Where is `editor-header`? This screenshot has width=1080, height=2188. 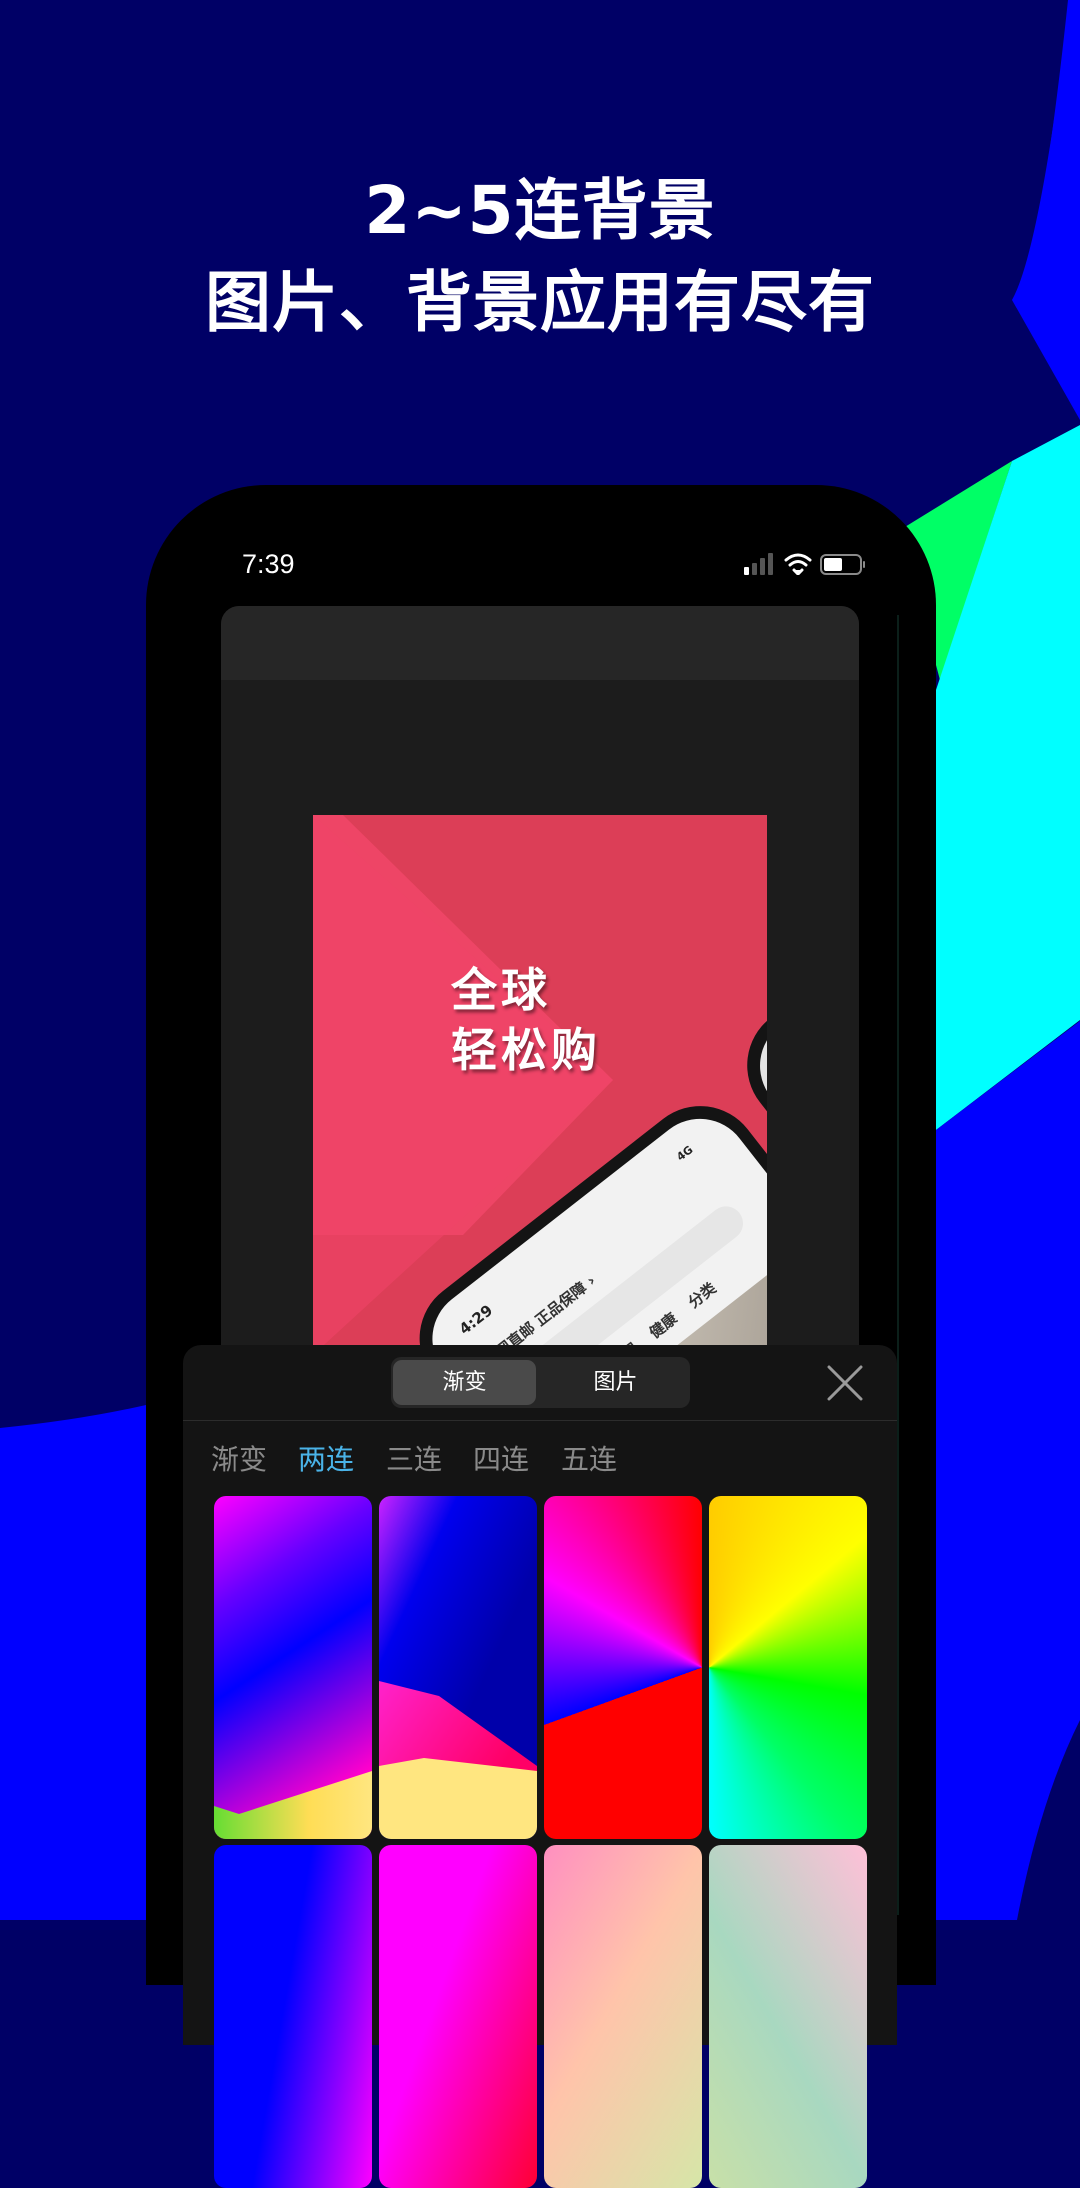 editor-header is located at coordinates (540, 643).